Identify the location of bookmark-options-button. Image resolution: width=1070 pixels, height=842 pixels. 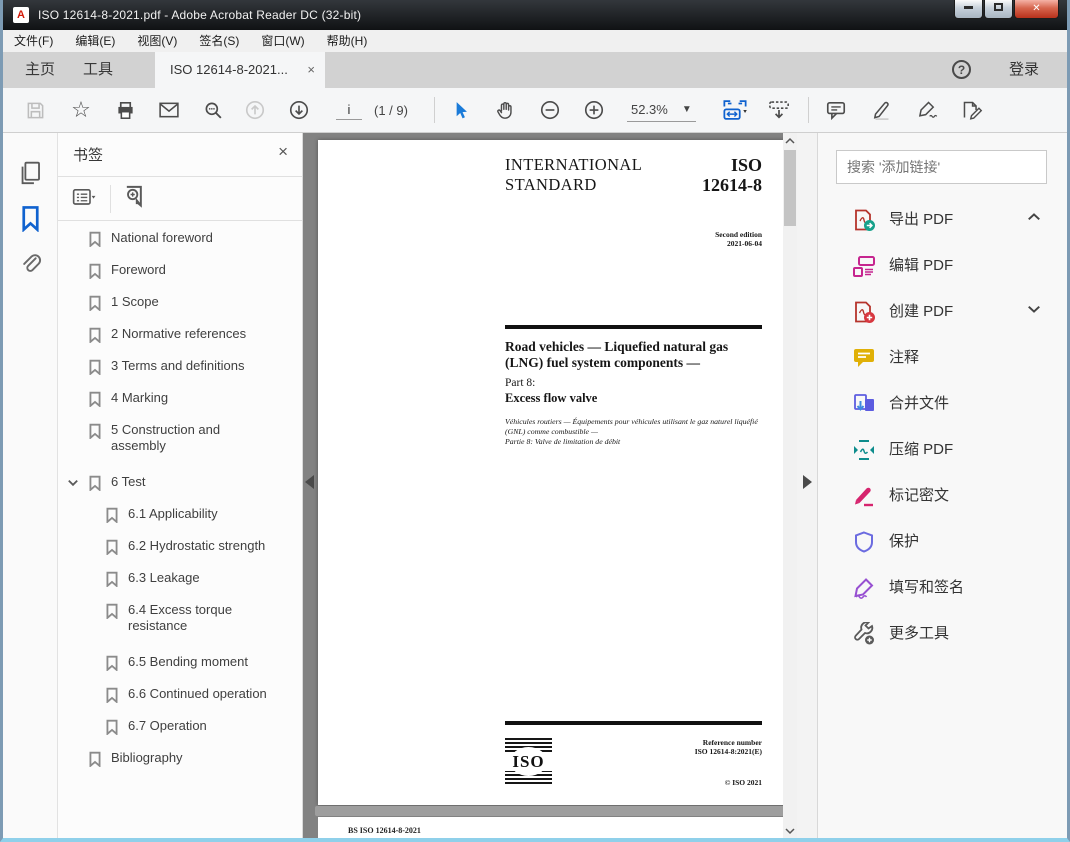
(84, 200).